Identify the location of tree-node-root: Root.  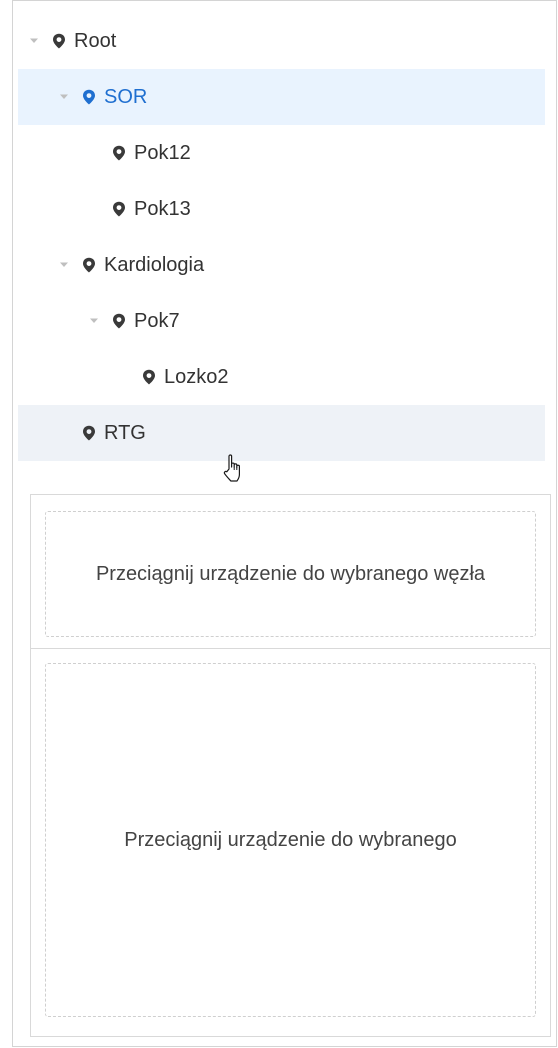
(281, 41).